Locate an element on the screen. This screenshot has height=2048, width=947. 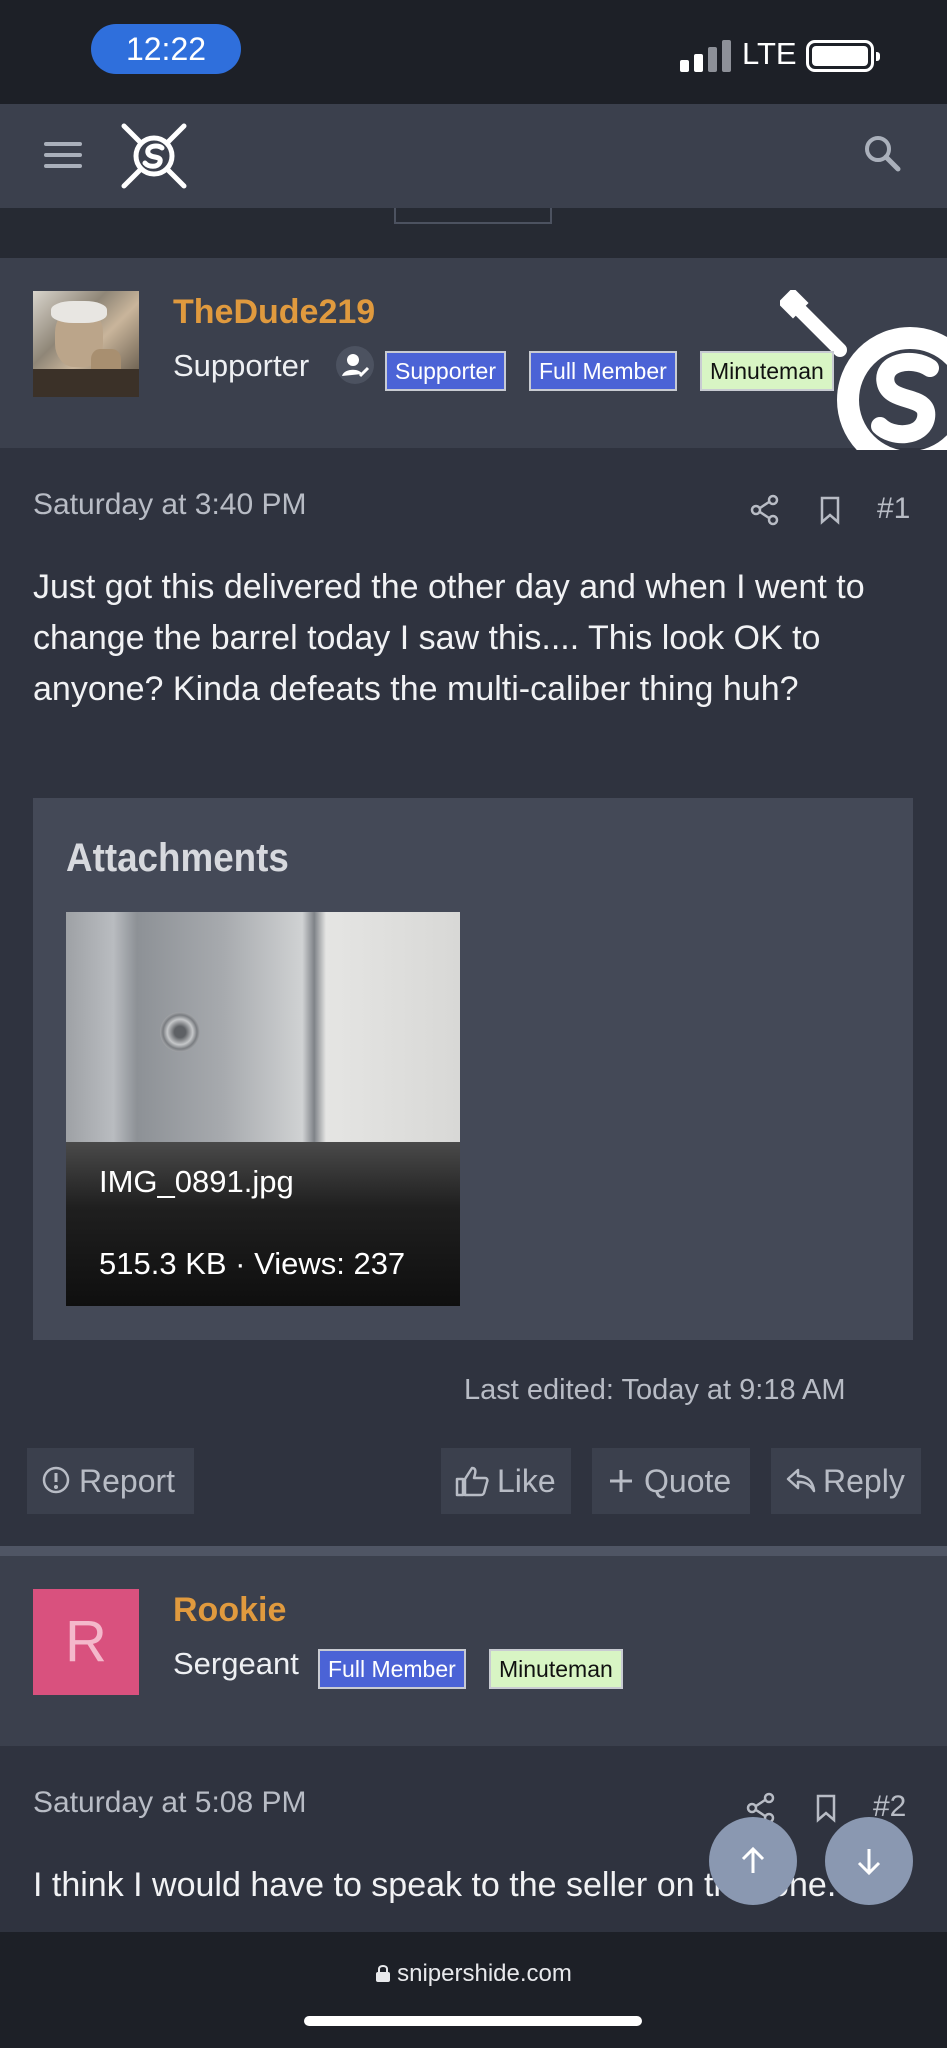
post-date: Saturday at 3:40 PM is located at coordinates (170, 505).